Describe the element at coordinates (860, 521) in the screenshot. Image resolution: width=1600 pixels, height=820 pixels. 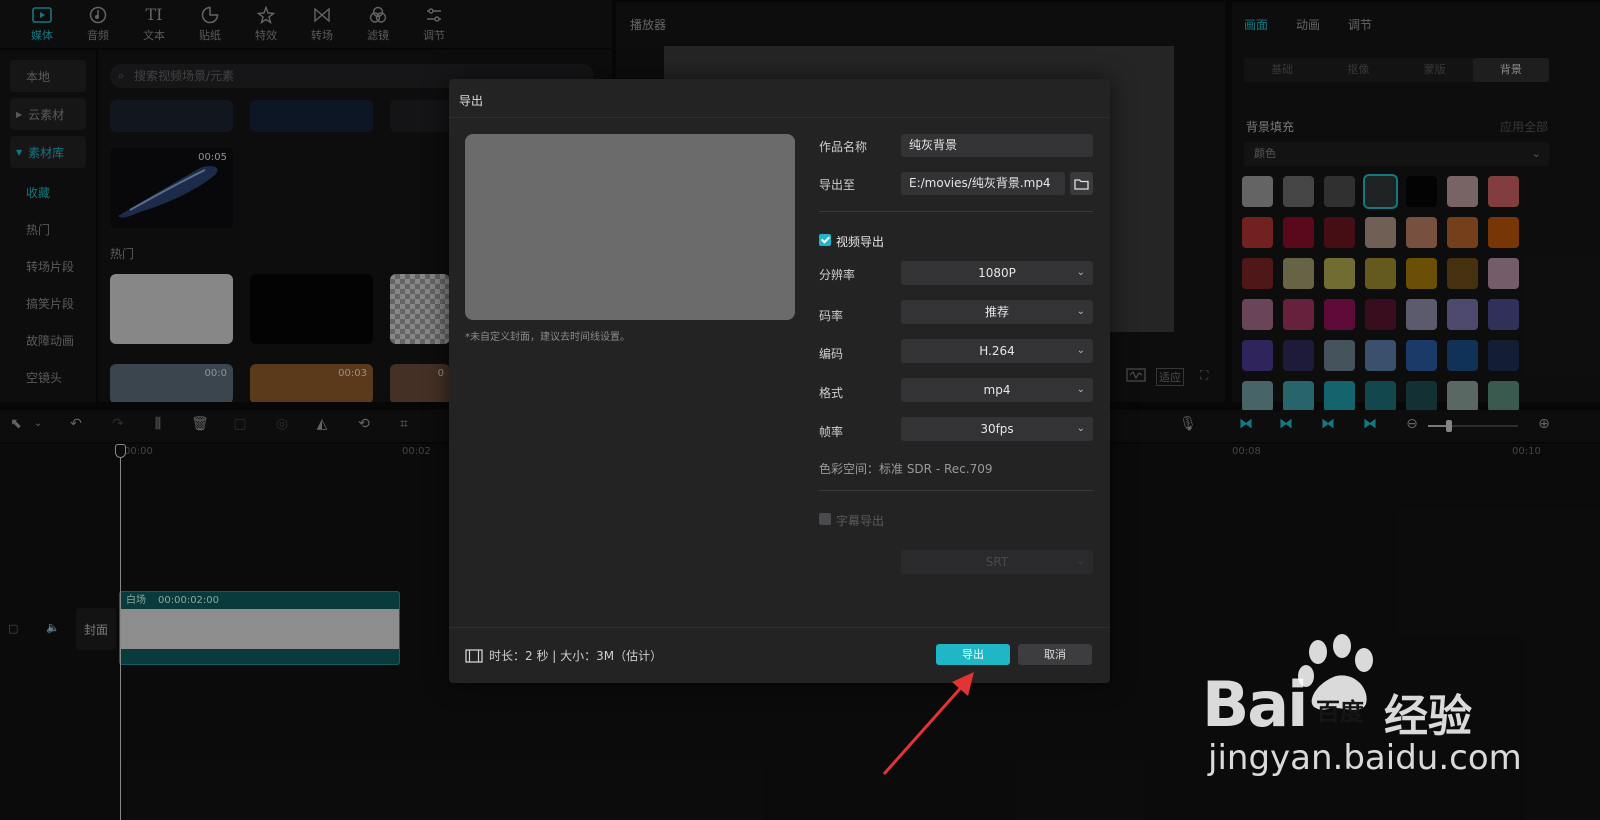
I see `subtitle-export-label: 字幕导出` at that location.